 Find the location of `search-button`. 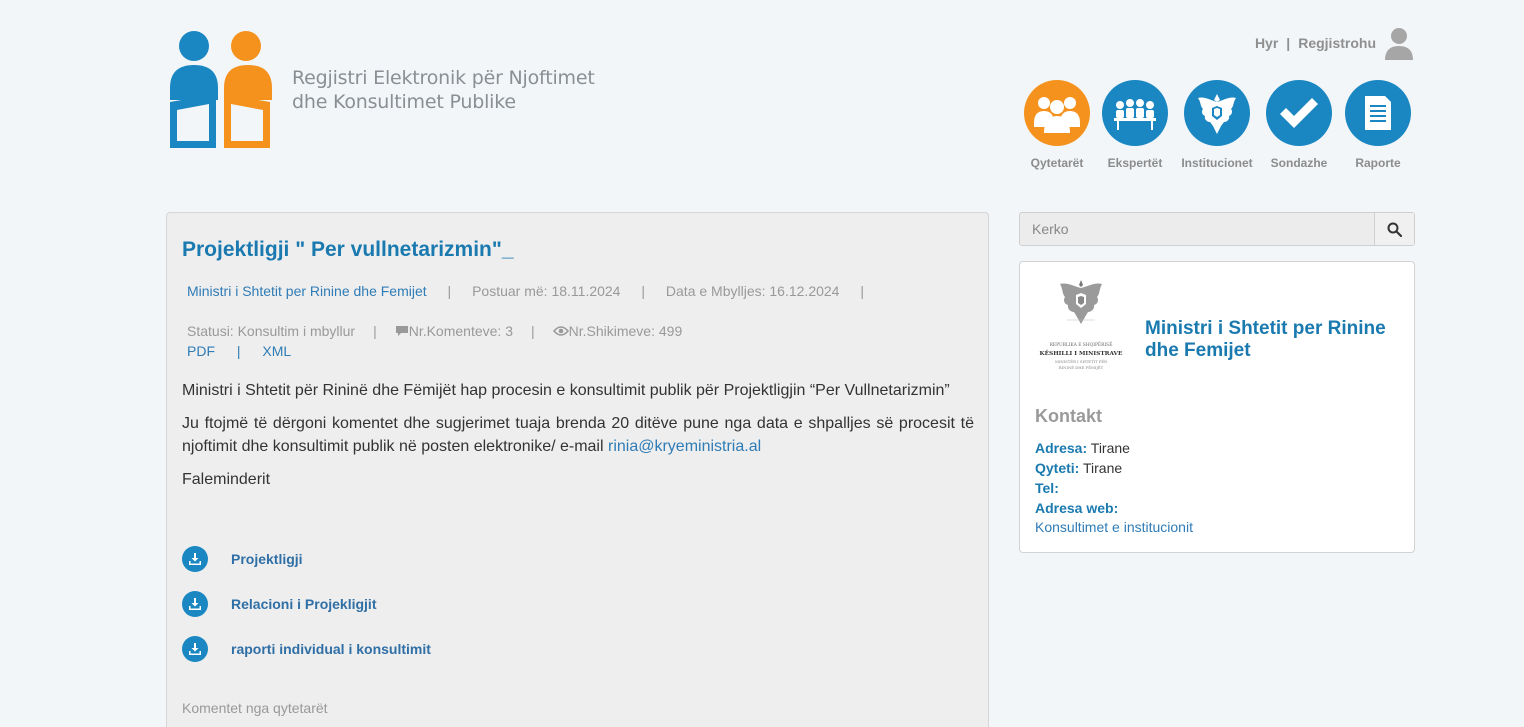

search-button is located at coordinates (1394, 229).